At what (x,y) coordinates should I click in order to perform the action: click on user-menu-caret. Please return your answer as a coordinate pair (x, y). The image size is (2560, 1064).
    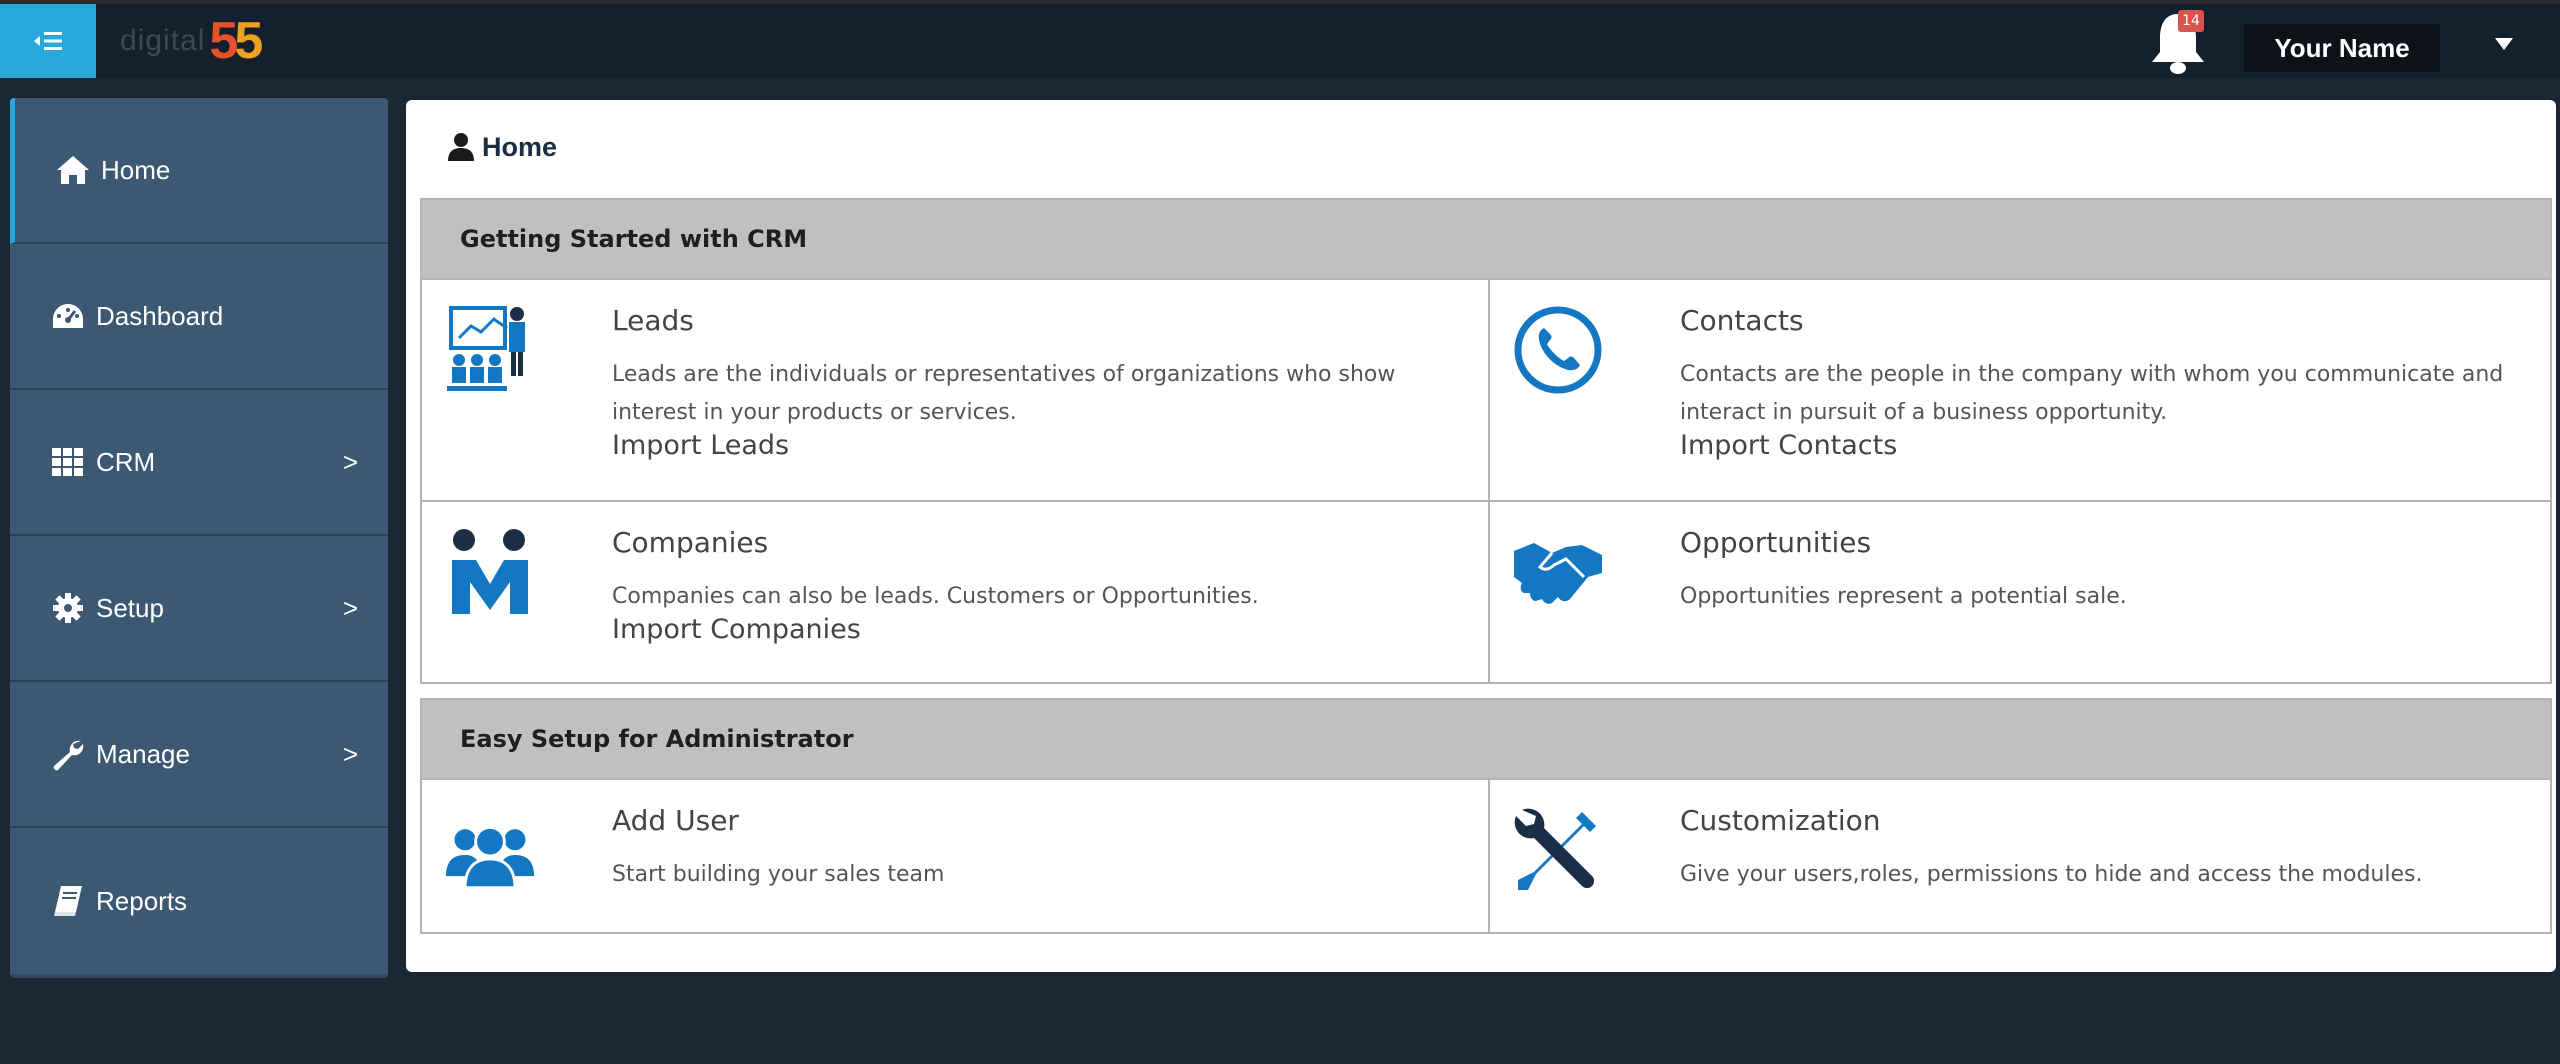
    Looking at the image, I should click on (2506, 45).